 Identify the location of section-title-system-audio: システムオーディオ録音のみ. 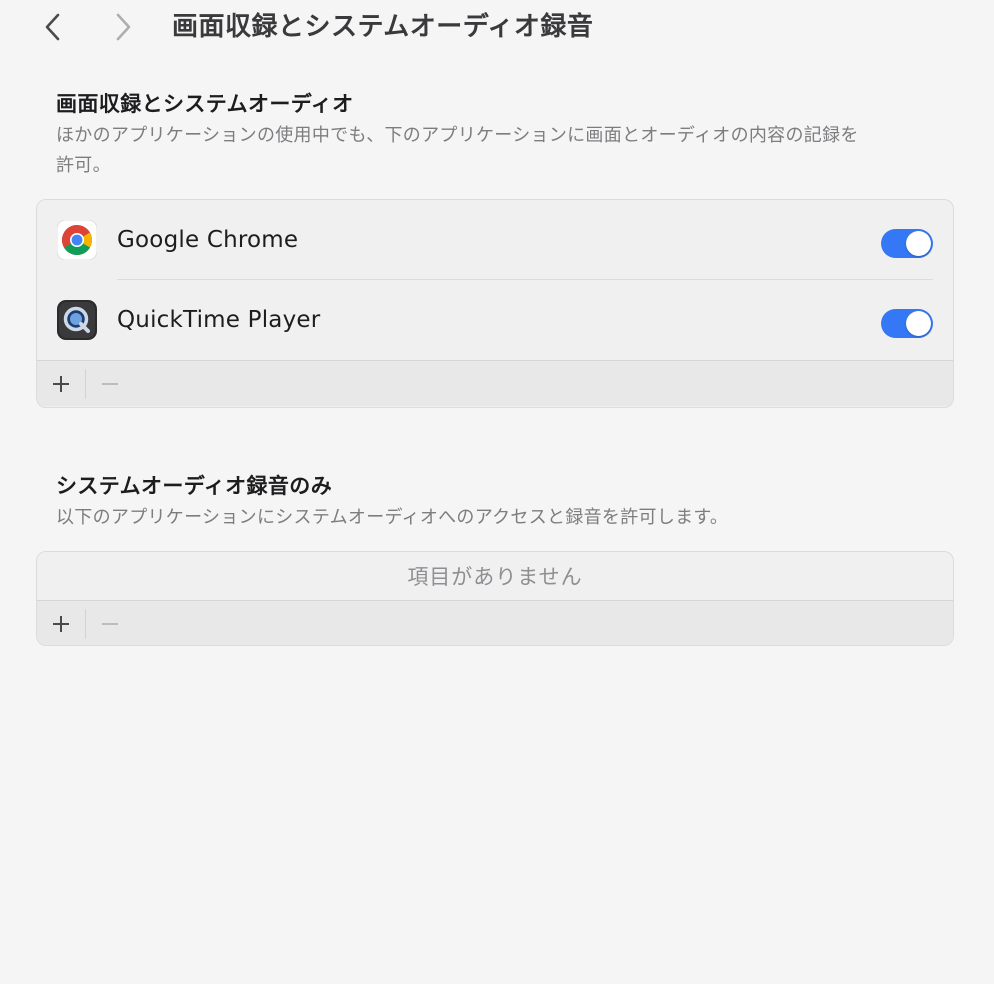
(194, 486).